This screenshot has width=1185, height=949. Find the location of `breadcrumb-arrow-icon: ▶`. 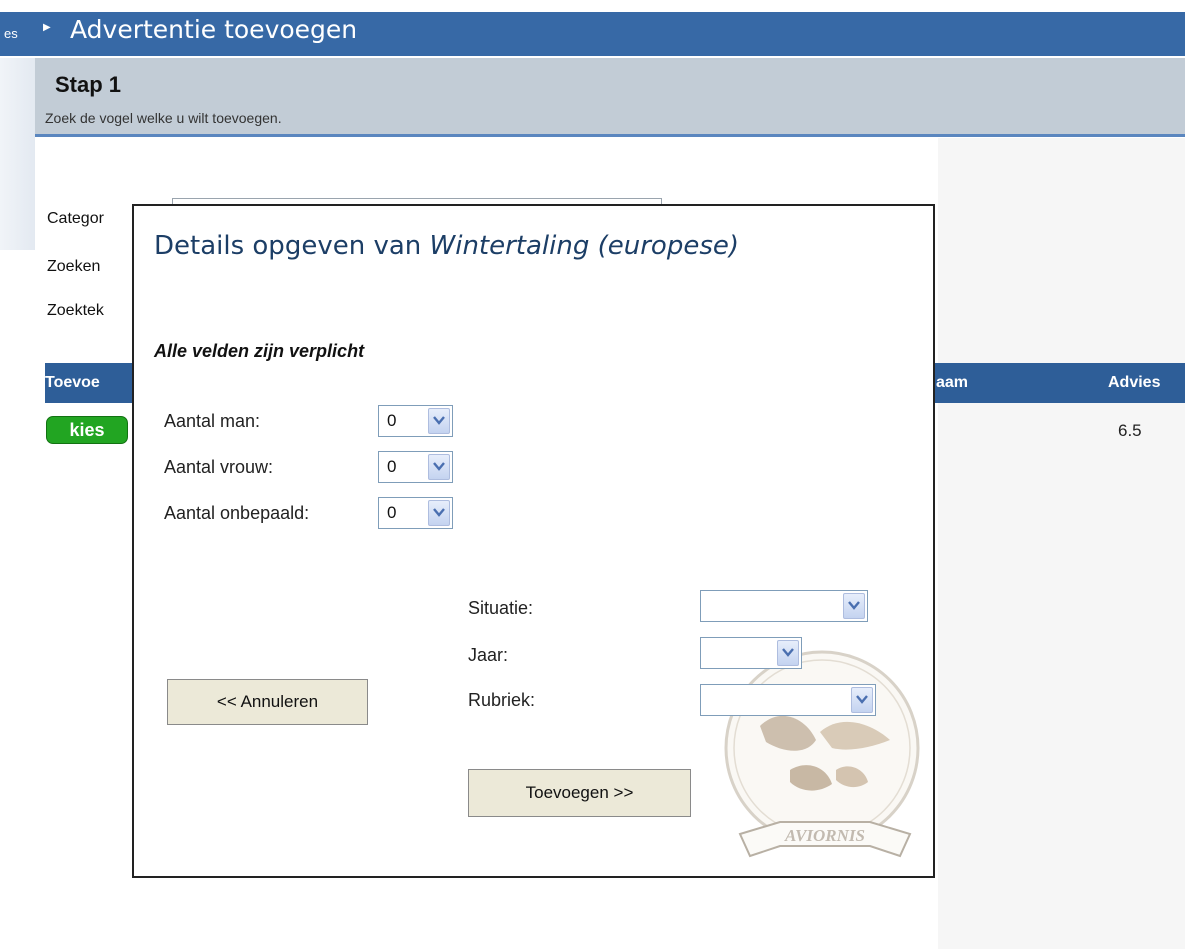

breadcrumb-arrow-icon: ▶ is located at coordinates (47, 27).